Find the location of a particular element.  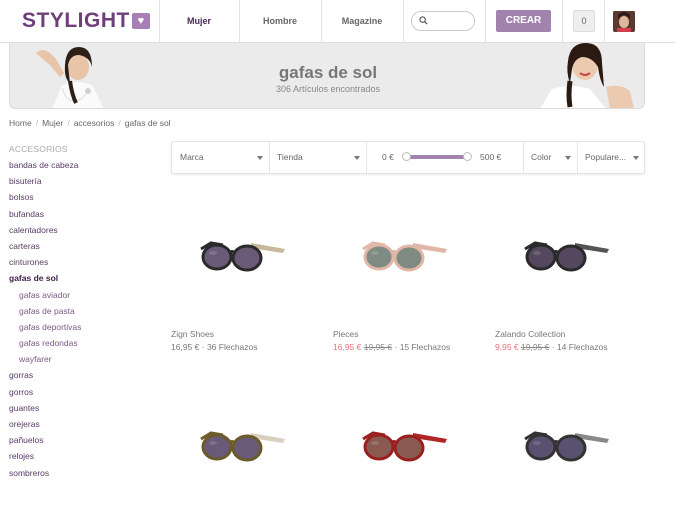

heart-icon: ♥ is located at coordinates (140, 21).